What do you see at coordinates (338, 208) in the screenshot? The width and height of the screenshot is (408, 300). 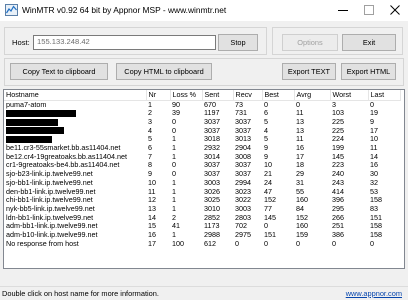 I see `cell-worst: 295` at bounding box center [338, 208].